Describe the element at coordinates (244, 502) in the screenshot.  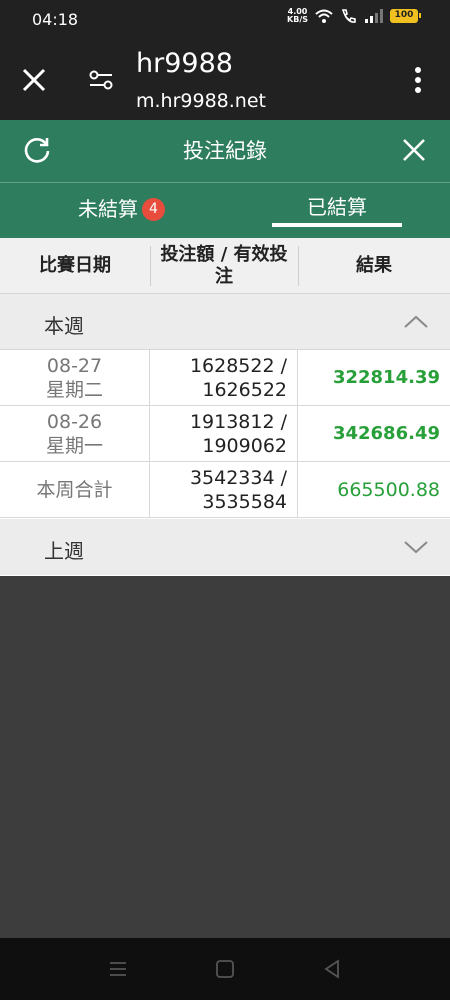
I see `total-valid-stake: 3535584` at that location.